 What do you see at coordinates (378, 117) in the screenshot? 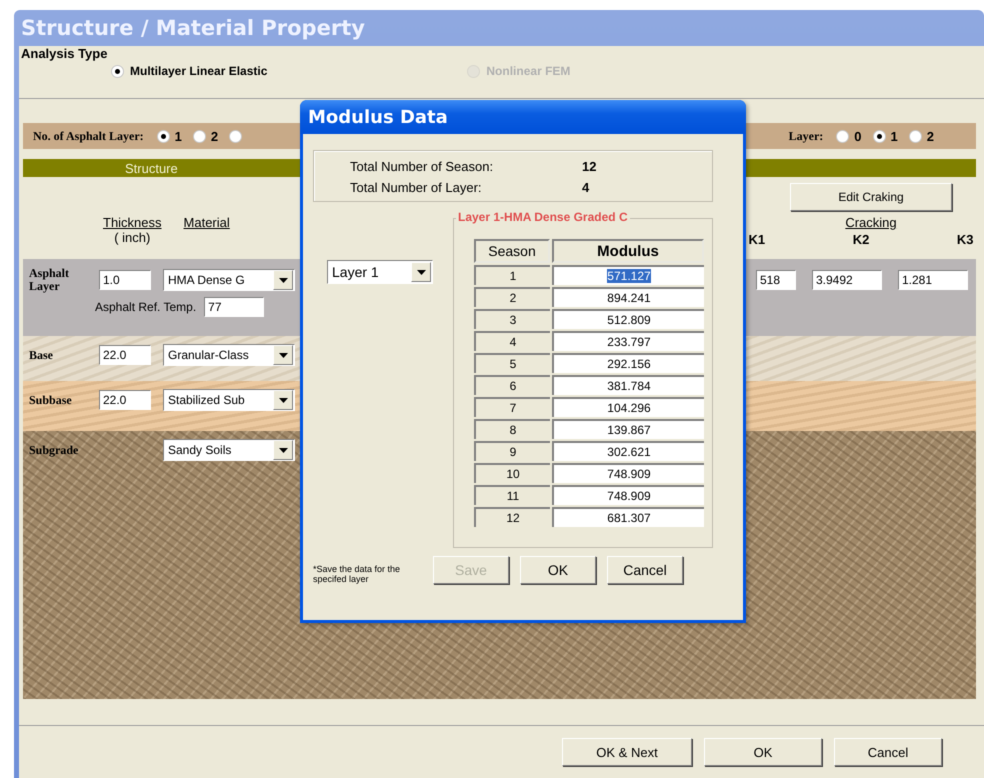
I see `dialog-title: Modulus Data` at bounding box center [378, 117].